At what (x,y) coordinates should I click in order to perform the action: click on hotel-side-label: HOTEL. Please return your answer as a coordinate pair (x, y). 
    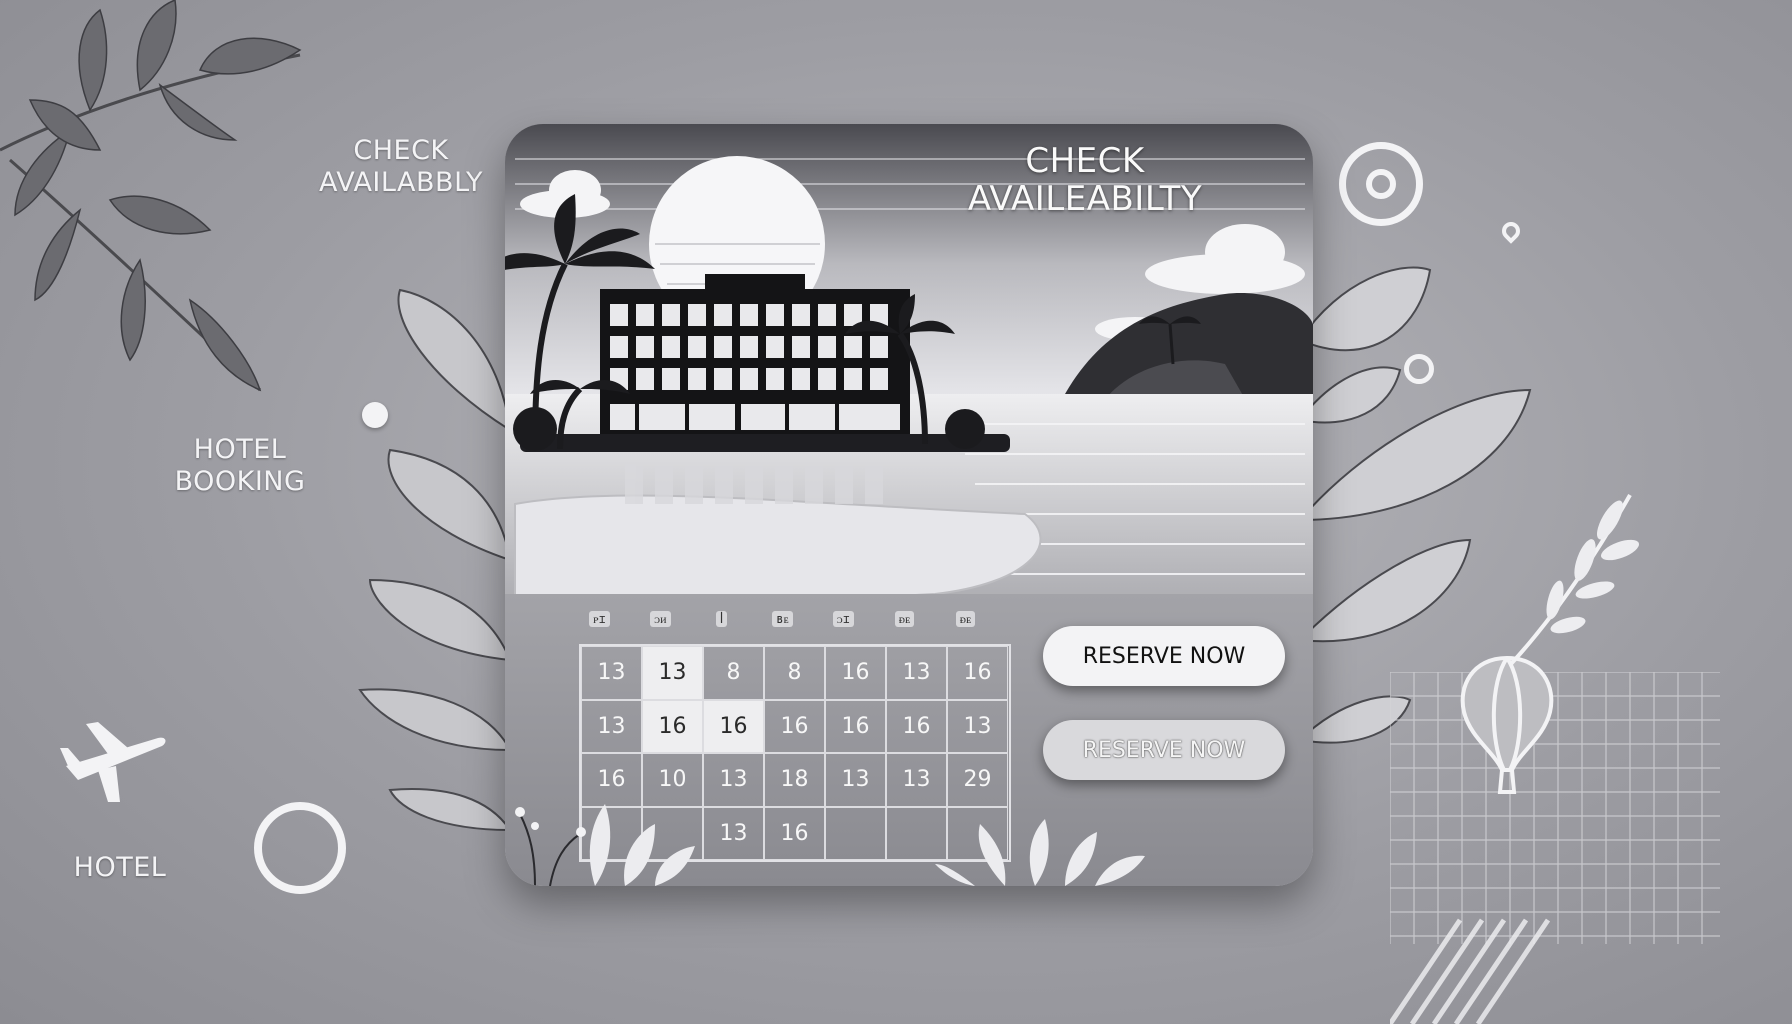
    Looking at the image, I should click on (120, 867).